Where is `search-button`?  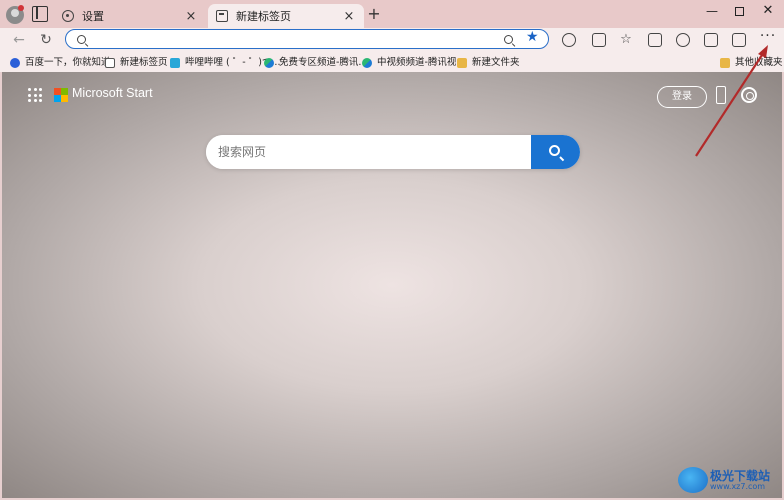 search-button is located at coordinates (555, 152).